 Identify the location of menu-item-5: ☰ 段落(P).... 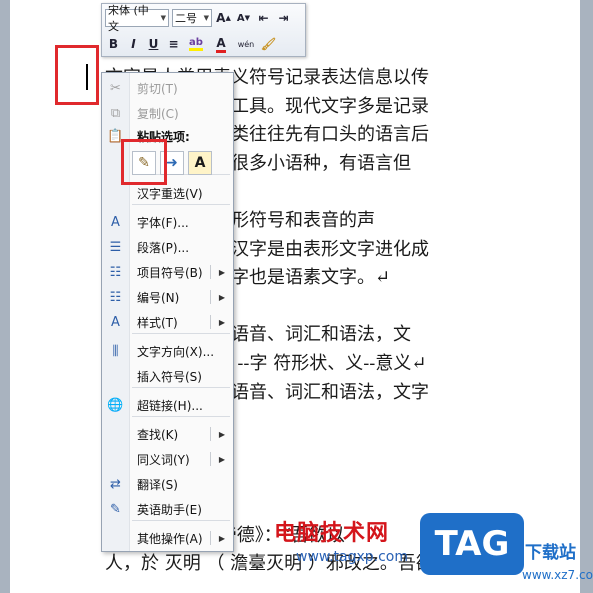
(167, 247).